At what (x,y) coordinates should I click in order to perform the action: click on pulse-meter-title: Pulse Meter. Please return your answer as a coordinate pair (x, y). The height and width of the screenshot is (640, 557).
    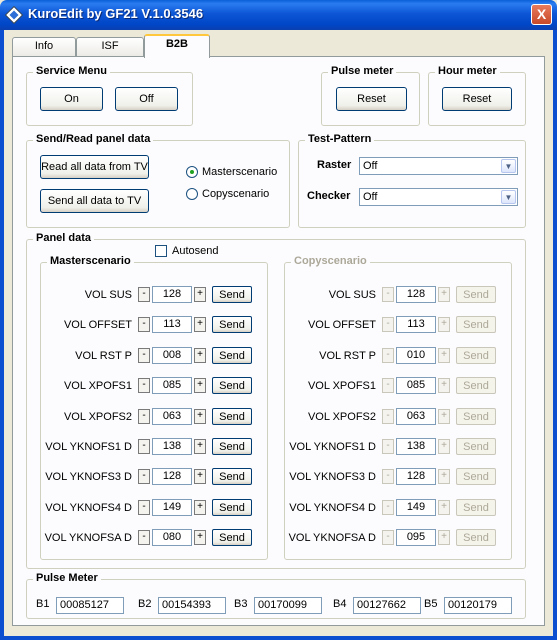
    Looking at the image, I should click on (67, 578).